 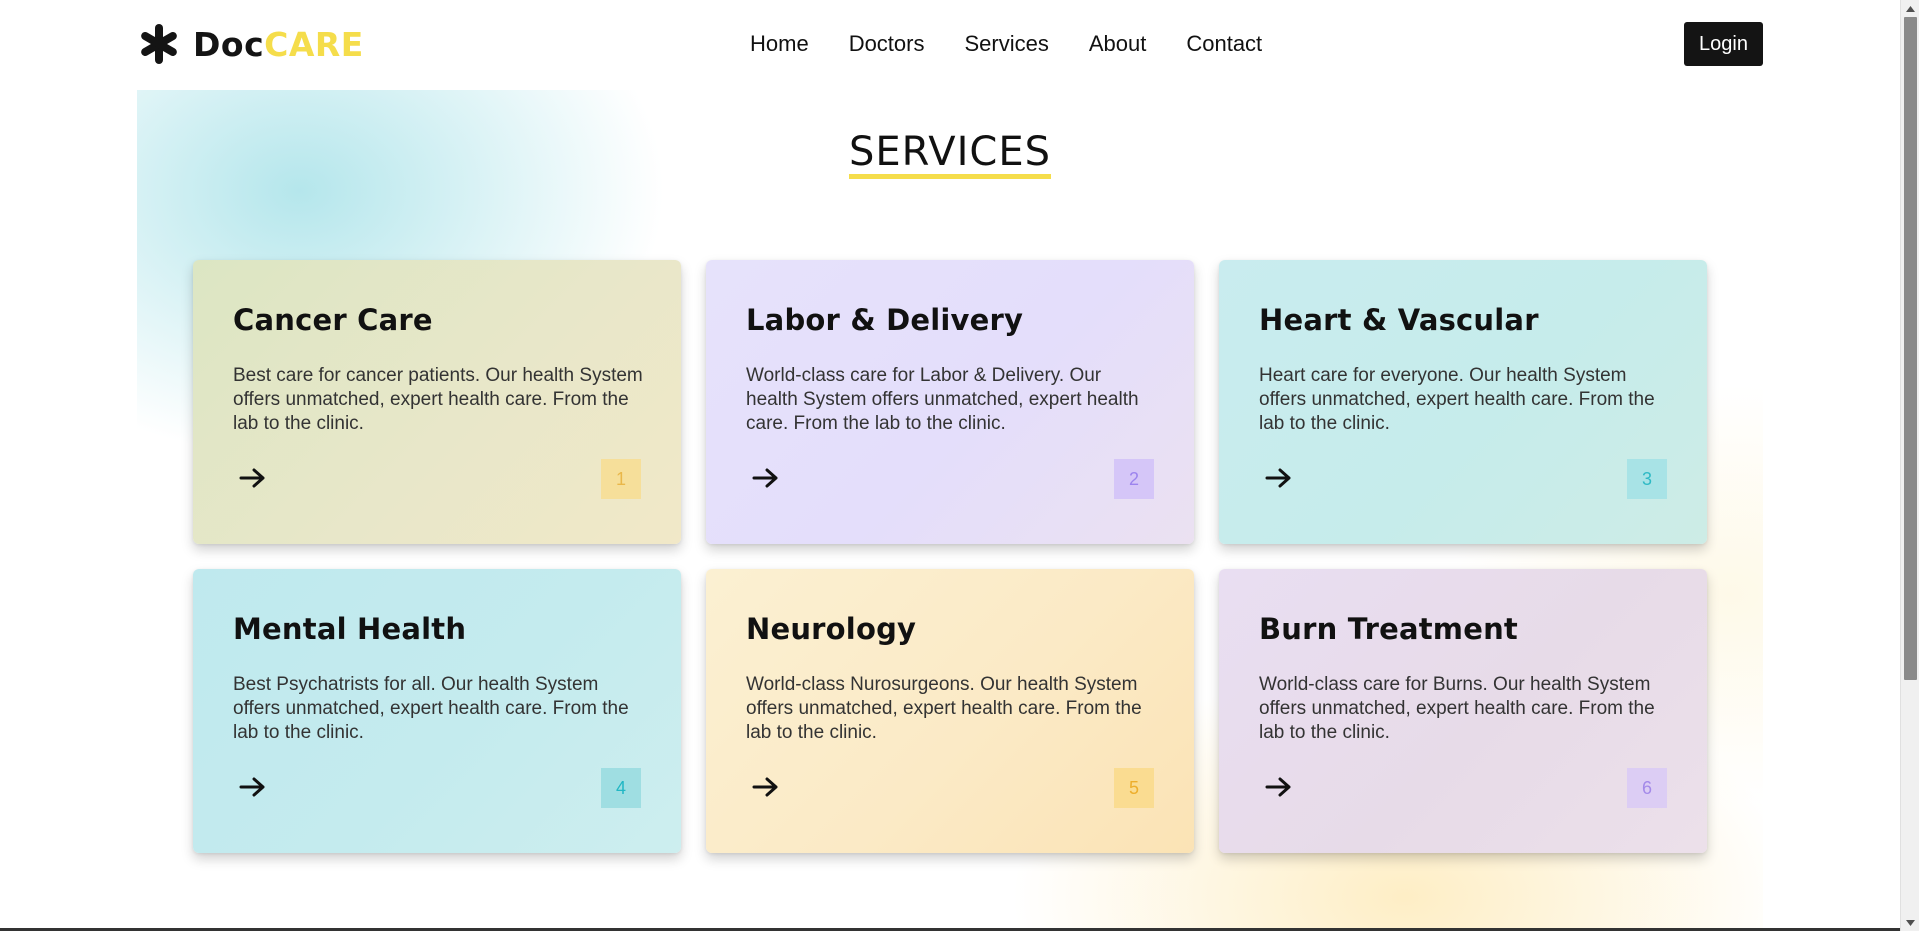 What do you see at coordinates (1399, 320) in the screenshot?
I see `card-title: Heart & Vascular` at bounding box center [1399, 320].